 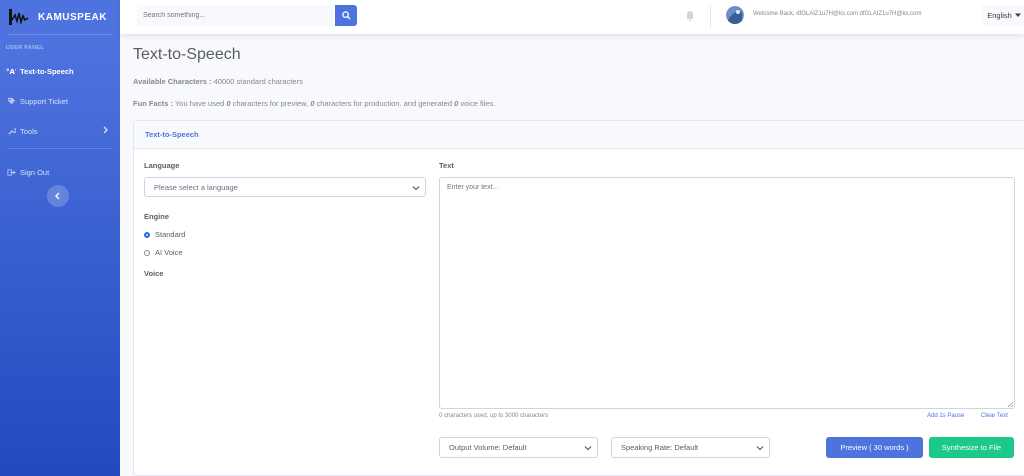 I want to click on search-icon, so click(x=346, y=15).